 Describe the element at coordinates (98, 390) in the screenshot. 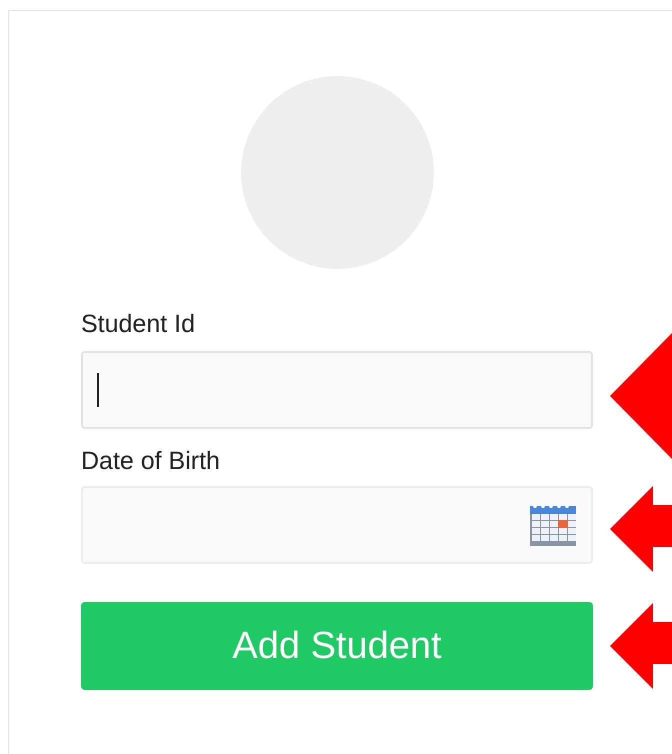

I see `text-cursor-icon` at that location.